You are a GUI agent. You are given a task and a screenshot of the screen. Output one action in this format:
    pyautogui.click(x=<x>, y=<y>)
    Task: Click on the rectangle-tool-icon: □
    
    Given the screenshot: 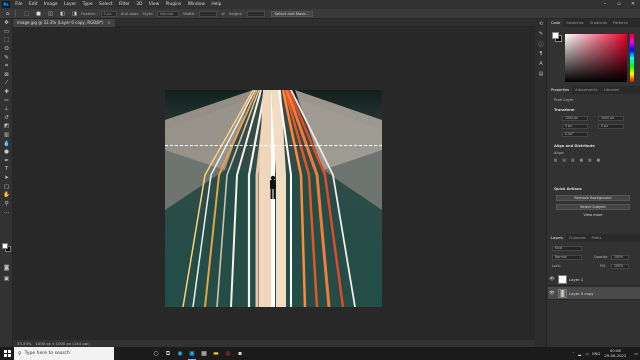 What is the action you would take?
    pyautogui.click(x=6, y=186)
    